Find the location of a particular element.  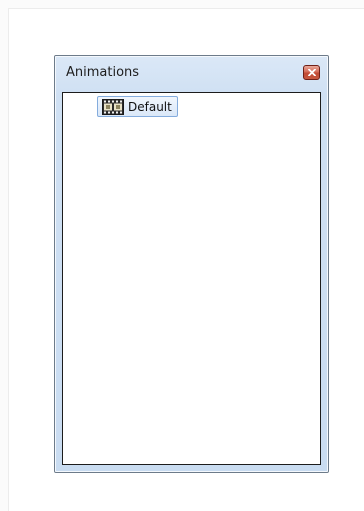

tree-item-default: Default is located at coordinates (137, 106).